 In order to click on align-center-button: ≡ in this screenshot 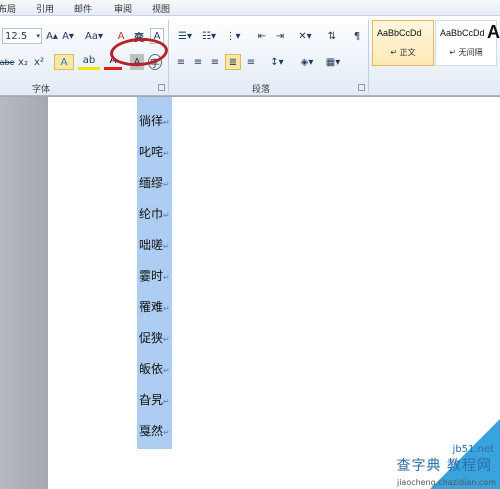, I will do `click(198, 62)`.